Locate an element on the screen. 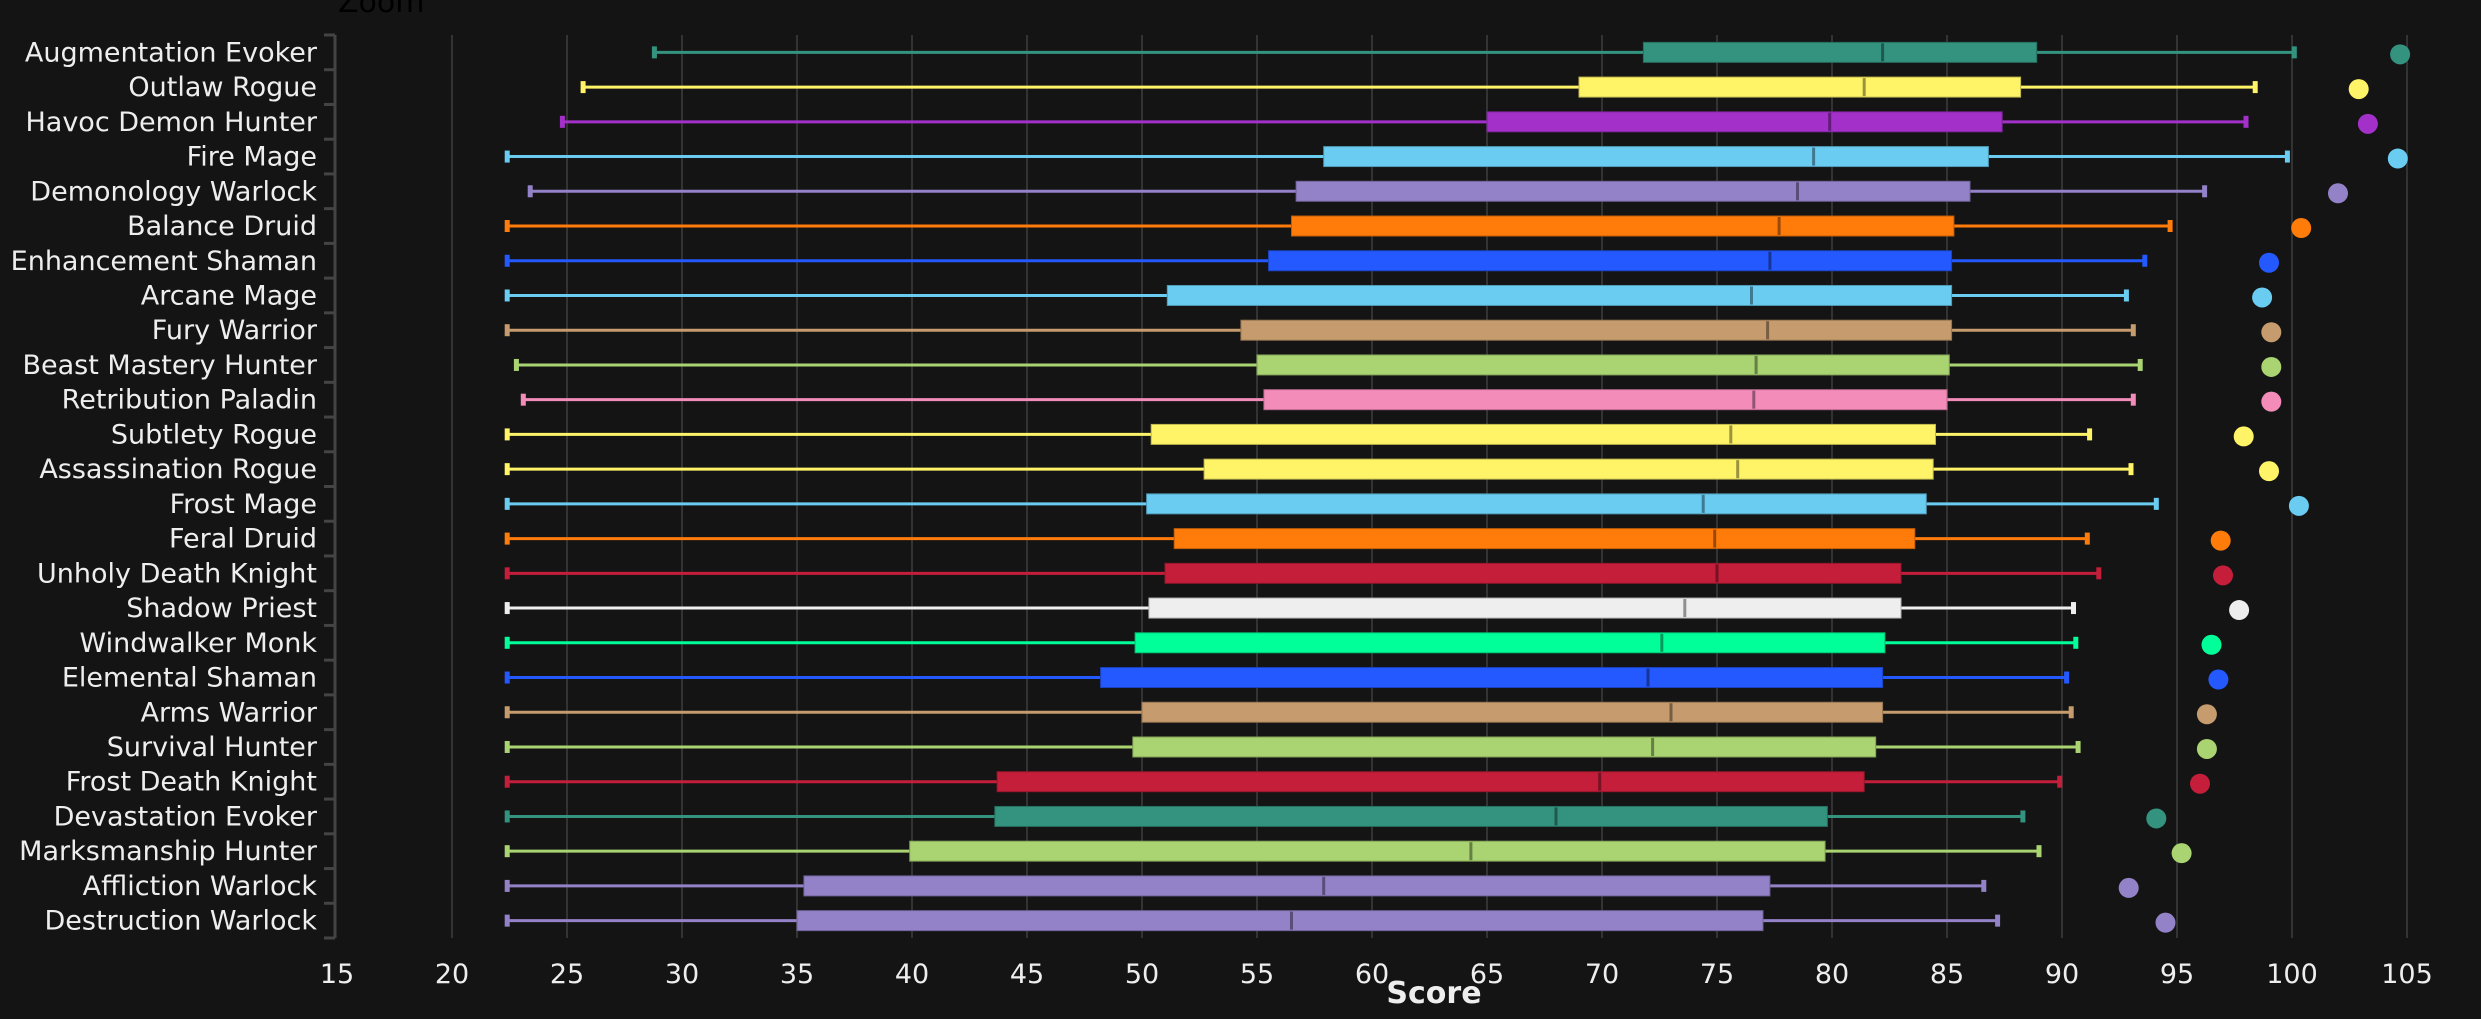  zoom-label: Zoom is located at coordinates (381, 10).